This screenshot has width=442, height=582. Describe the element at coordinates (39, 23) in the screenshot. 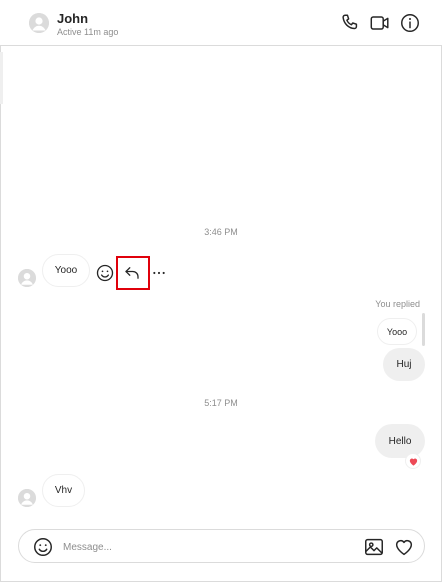

I see `contact-avatar` at that location.